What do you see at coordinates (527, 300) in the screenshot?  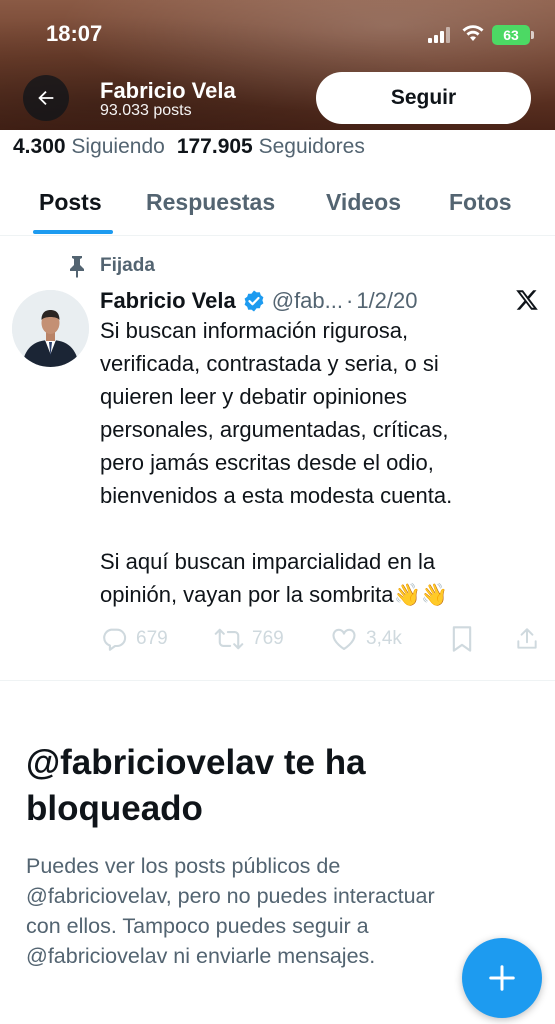 I see `x-logo-icon` at bounding box center [527, 300].